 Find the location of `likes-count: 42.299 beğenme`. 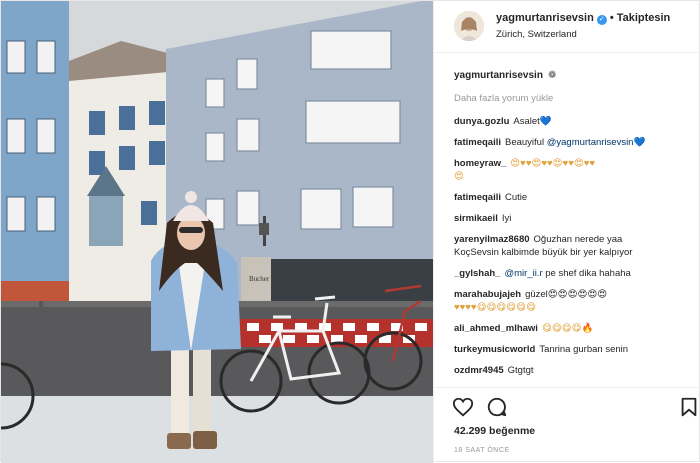

likes-count: 42.299 beğenme is located at coordinates (494, 431).